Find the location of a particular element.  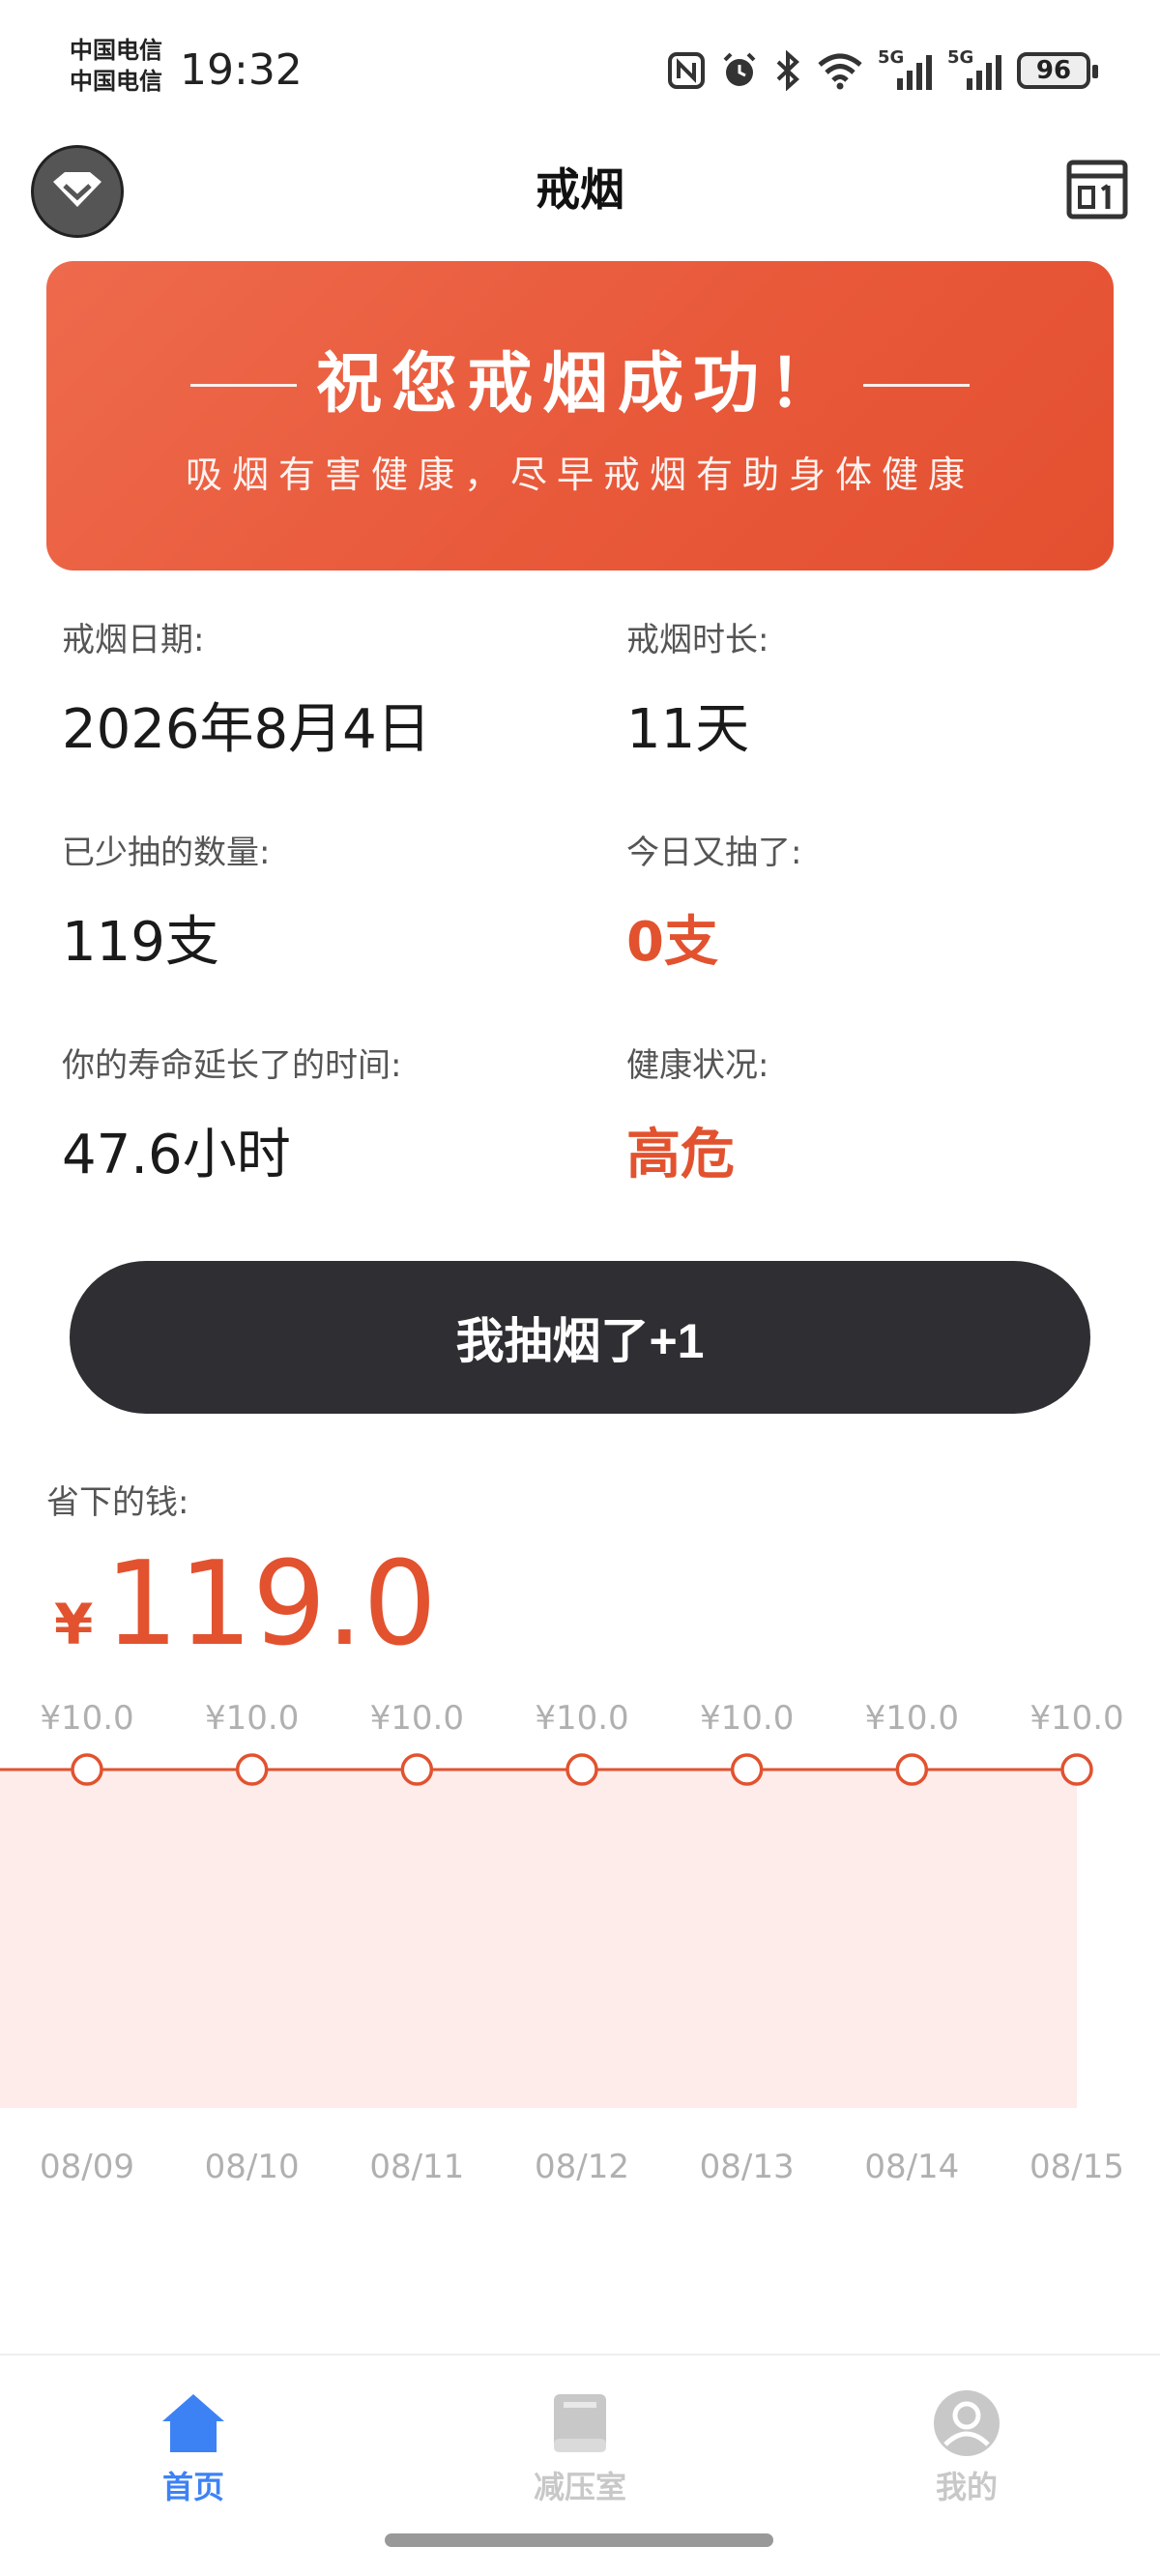

status-bar: 中国电信 中国电信 19:32 5G 5G 96 is located at coordinates (580, 67).